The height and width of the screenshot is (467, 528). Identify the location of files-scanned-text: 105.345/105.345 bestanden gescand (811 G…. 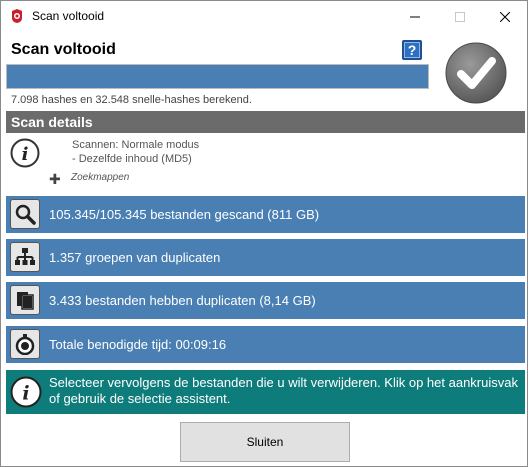
(184, 214).